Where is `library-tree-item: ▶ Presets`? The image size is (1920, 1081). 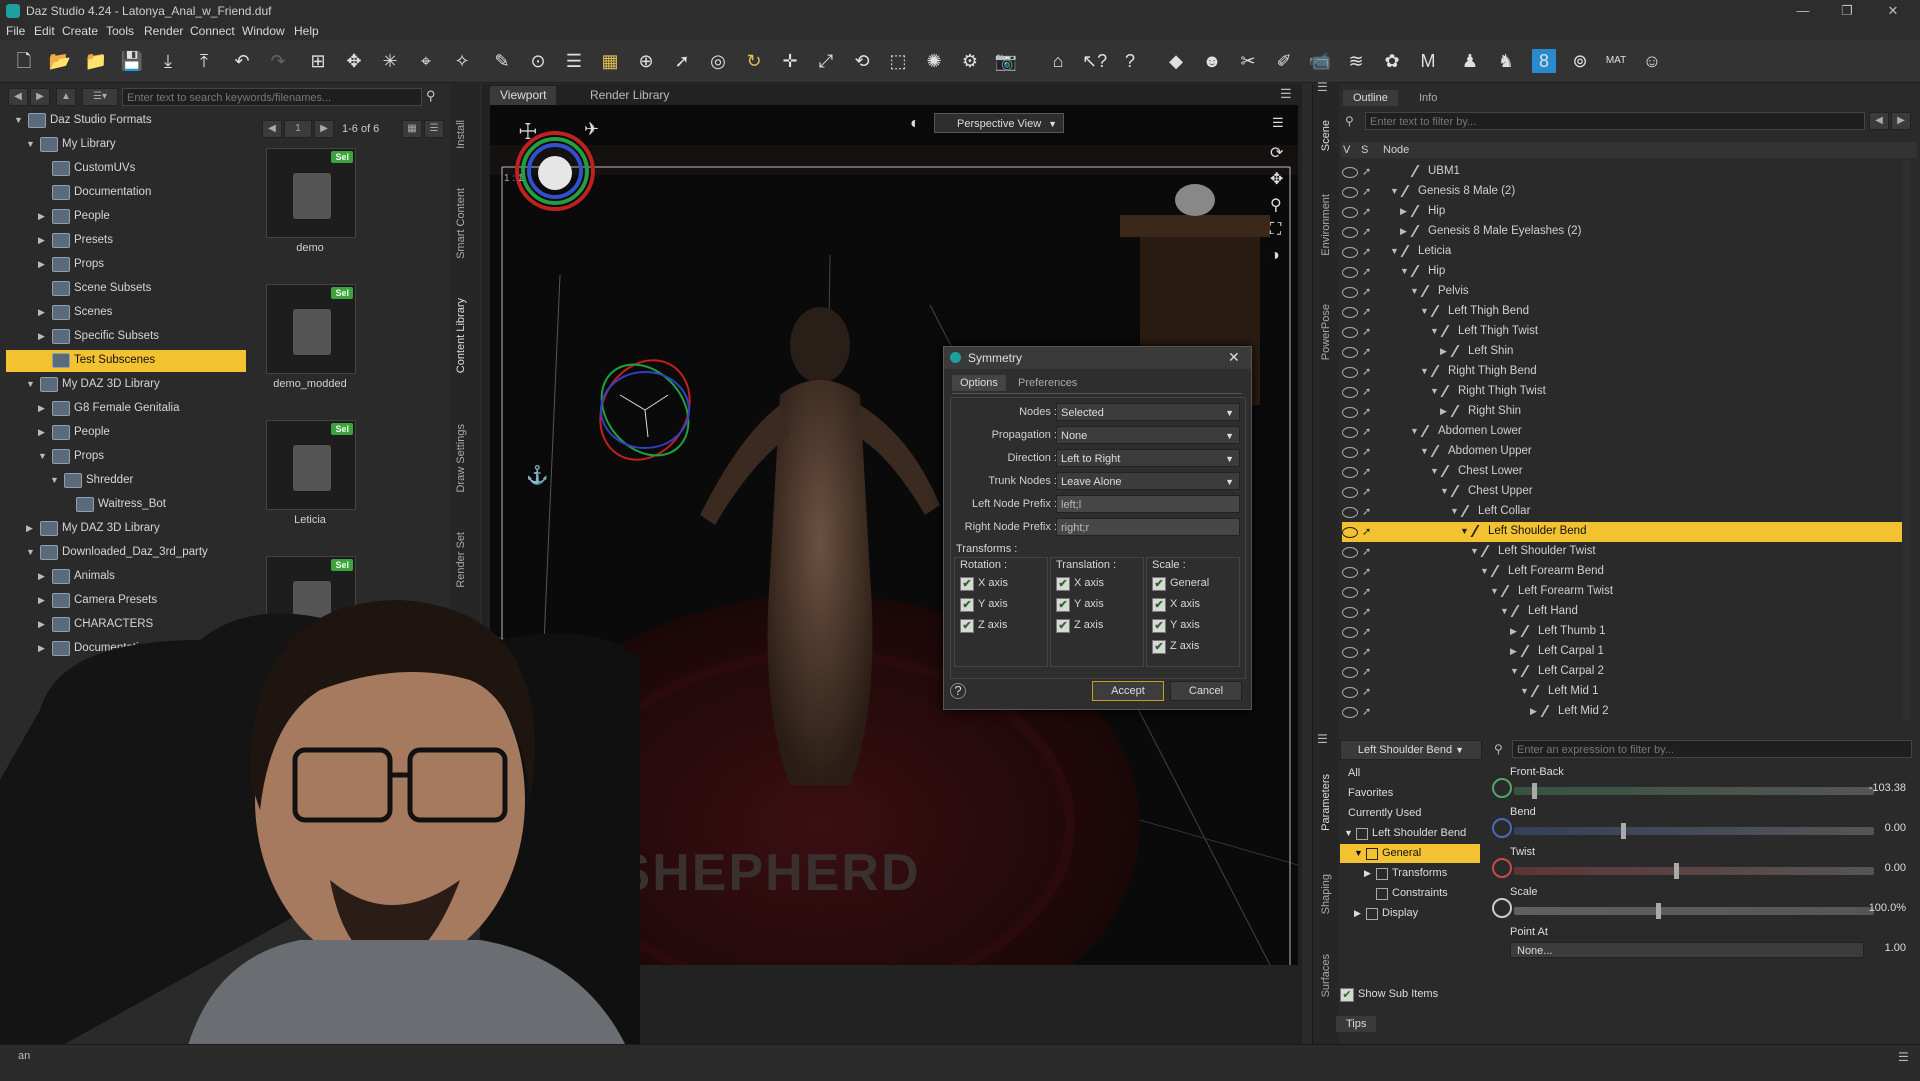 library-tree-item: ▶ Presets is located at coordinates (126, 241).